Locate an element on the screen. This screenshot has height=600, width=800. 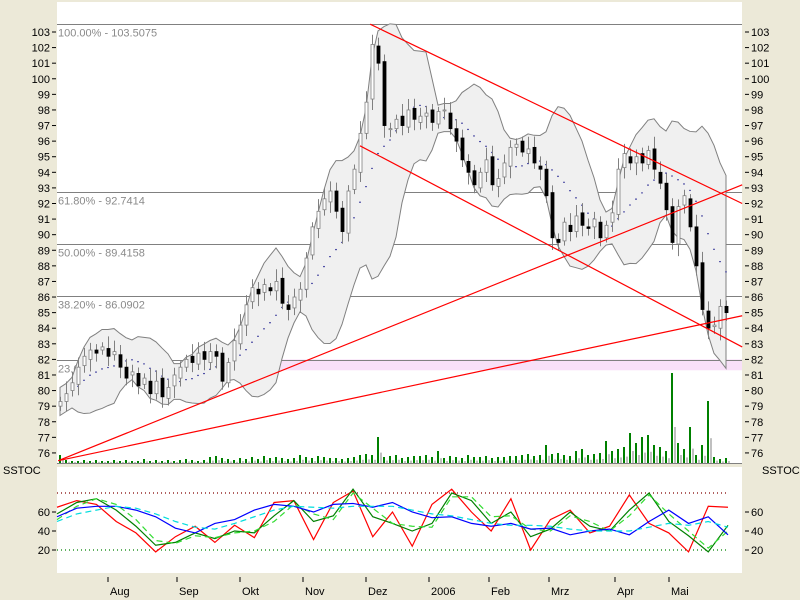
price-label-right: 77 is located at coordinates (757, 438).